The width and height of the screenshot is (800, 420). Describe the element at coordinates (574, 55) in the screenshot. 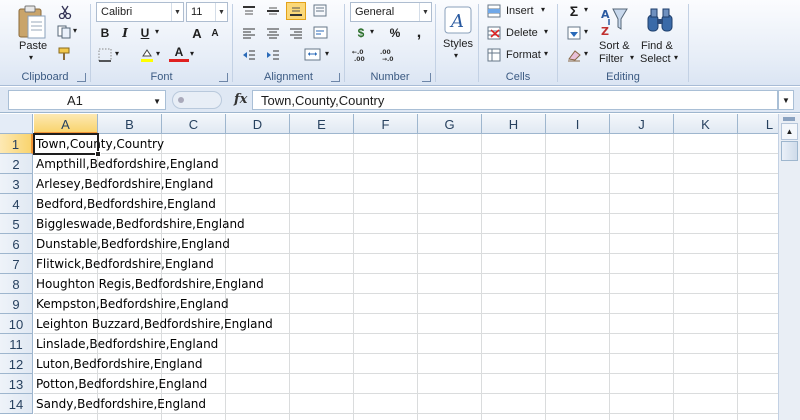

I see `clear-icon` at that location.